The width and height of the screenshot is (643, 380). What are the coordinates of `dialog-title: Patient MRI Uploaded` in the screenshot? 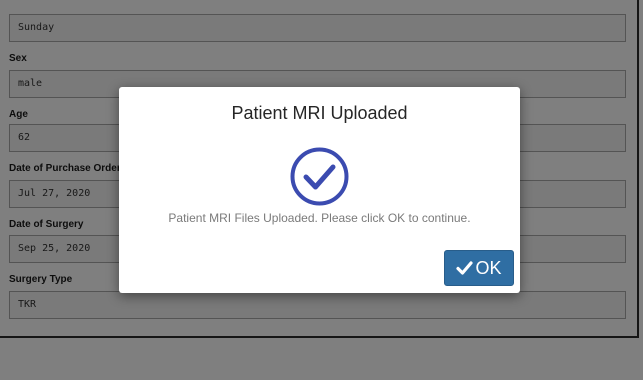 It's located at (319, 113).